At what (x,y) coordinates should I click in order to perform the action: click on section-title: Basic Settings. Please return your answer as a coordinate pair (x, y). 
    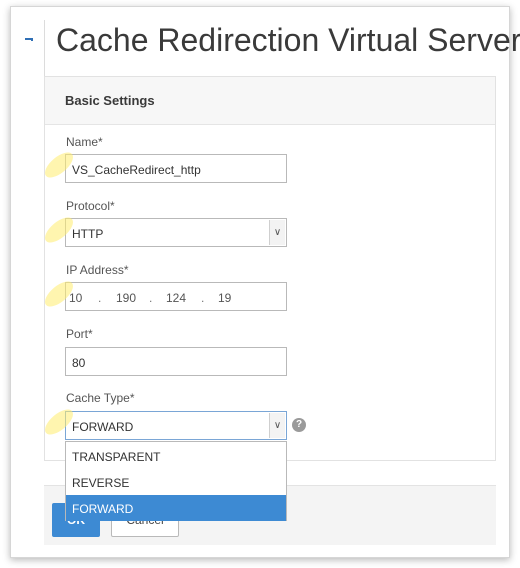
    Looking at the image, I should click on (110, 100).